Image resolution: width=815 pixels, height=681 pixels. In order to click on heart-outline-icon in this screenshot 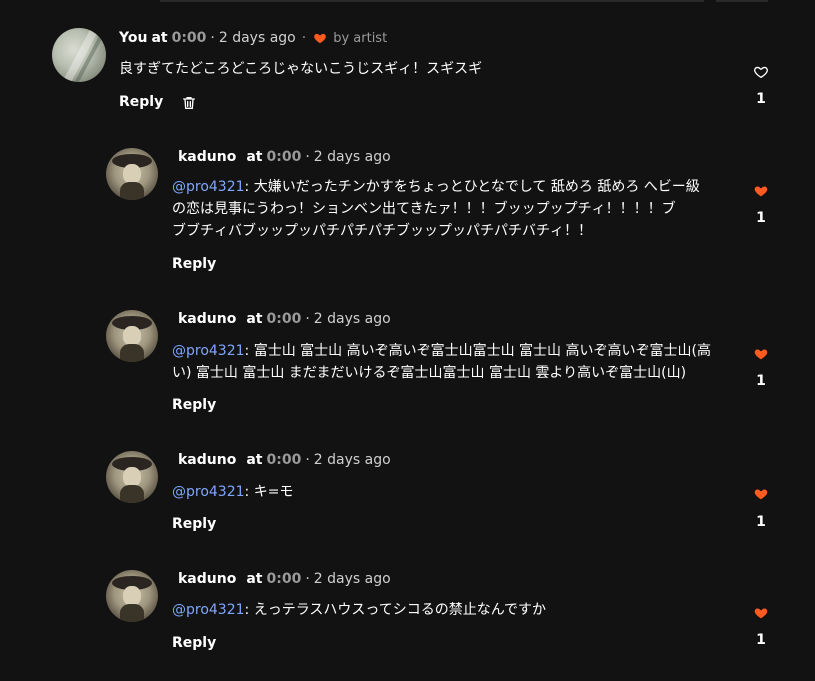, I will do `click(761, 72)`.